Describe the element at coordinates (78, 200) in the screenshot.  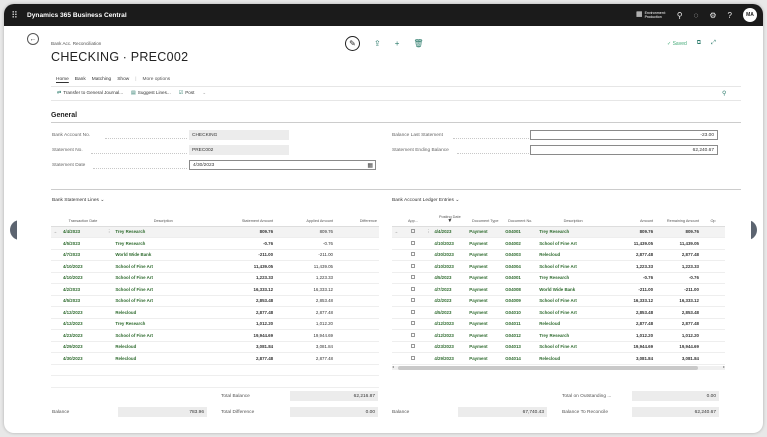
I see `bank-statement-lines-title: Bank Statement Lines ⌄` at that location.